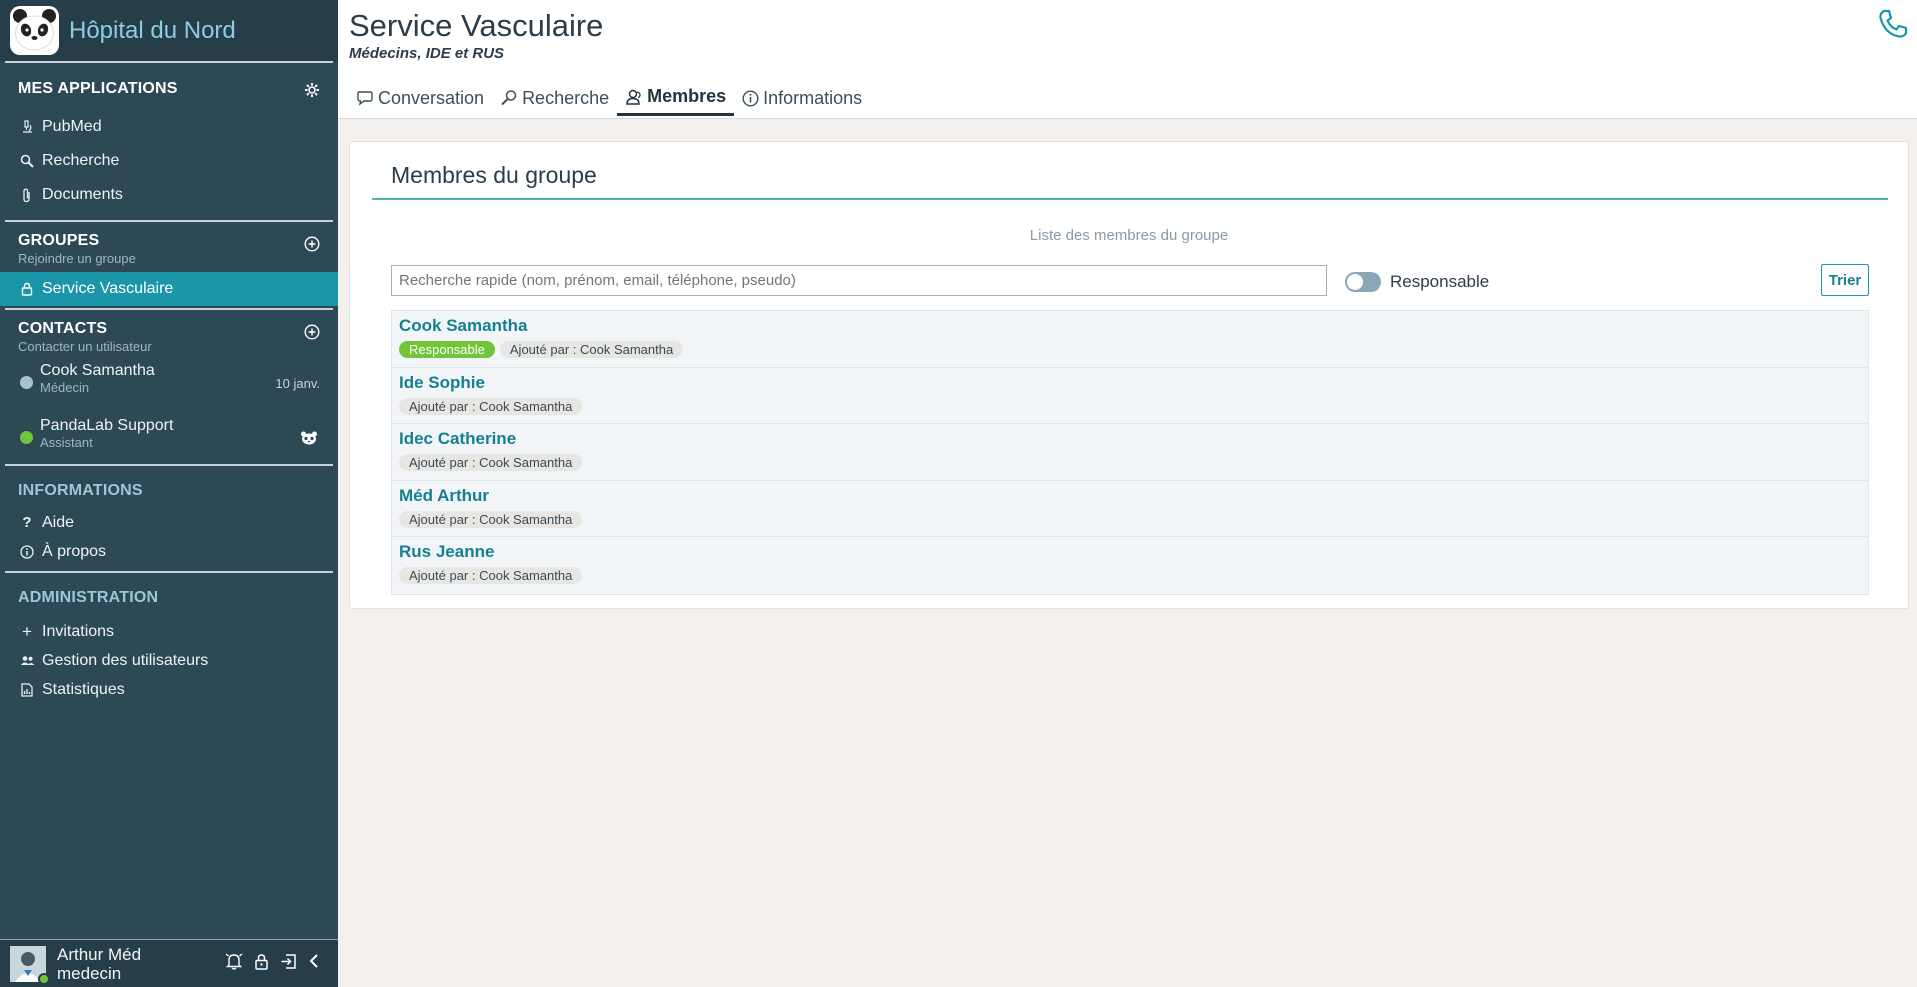 The height and width of the screenshot is (987, 1917). I want to click on sidebar-item-recherche: Recherche, so click(169, 161).